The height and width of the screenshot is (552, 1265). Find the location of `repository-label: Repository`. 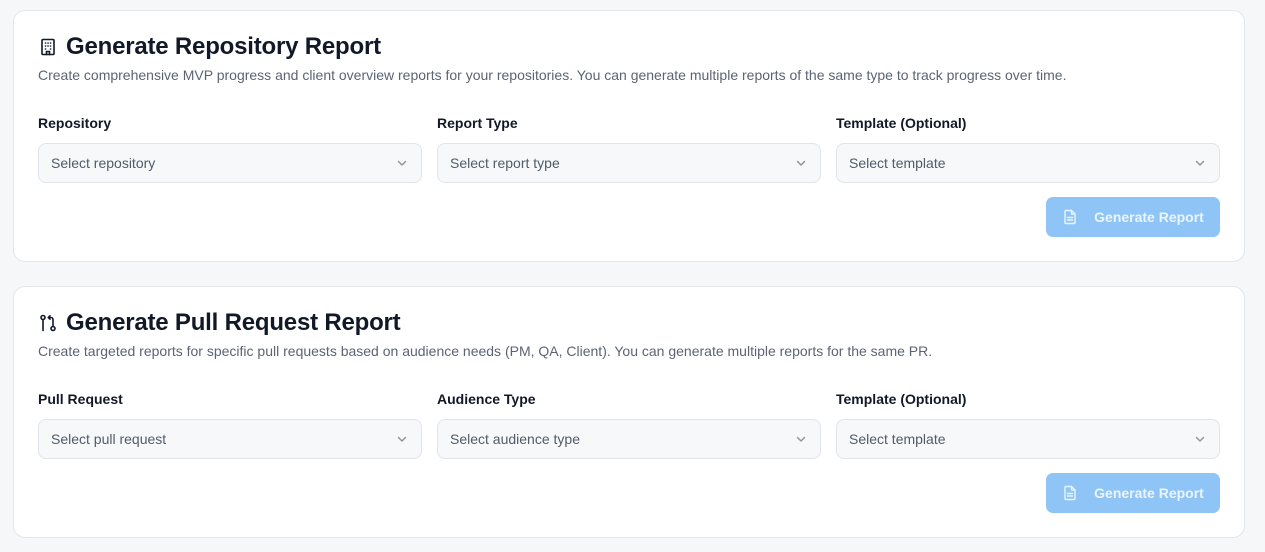

repository-label: Repository is located at coordinates (75, 123).